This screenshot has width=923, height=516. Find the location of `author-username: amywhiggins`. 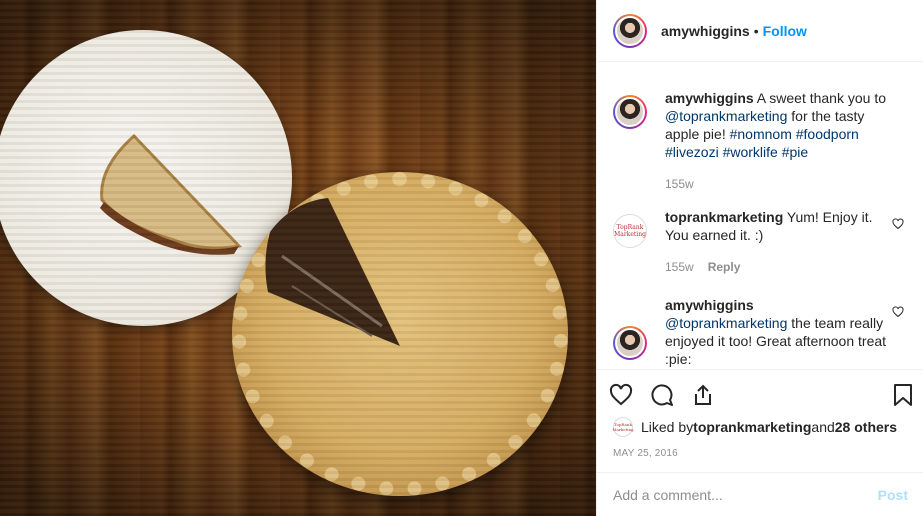

author-username: amywhiggins is located at coordinates (705, 31).